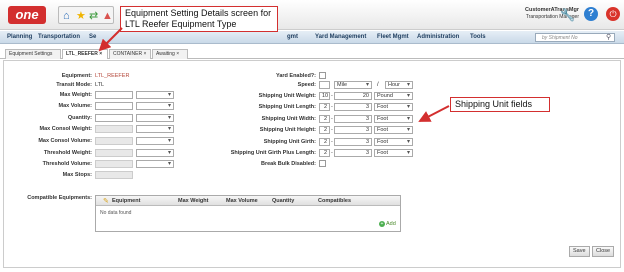  Describe the element at coordinates (353, 130) in the screenshot. I see `su-height-max-input: 3` at that location.